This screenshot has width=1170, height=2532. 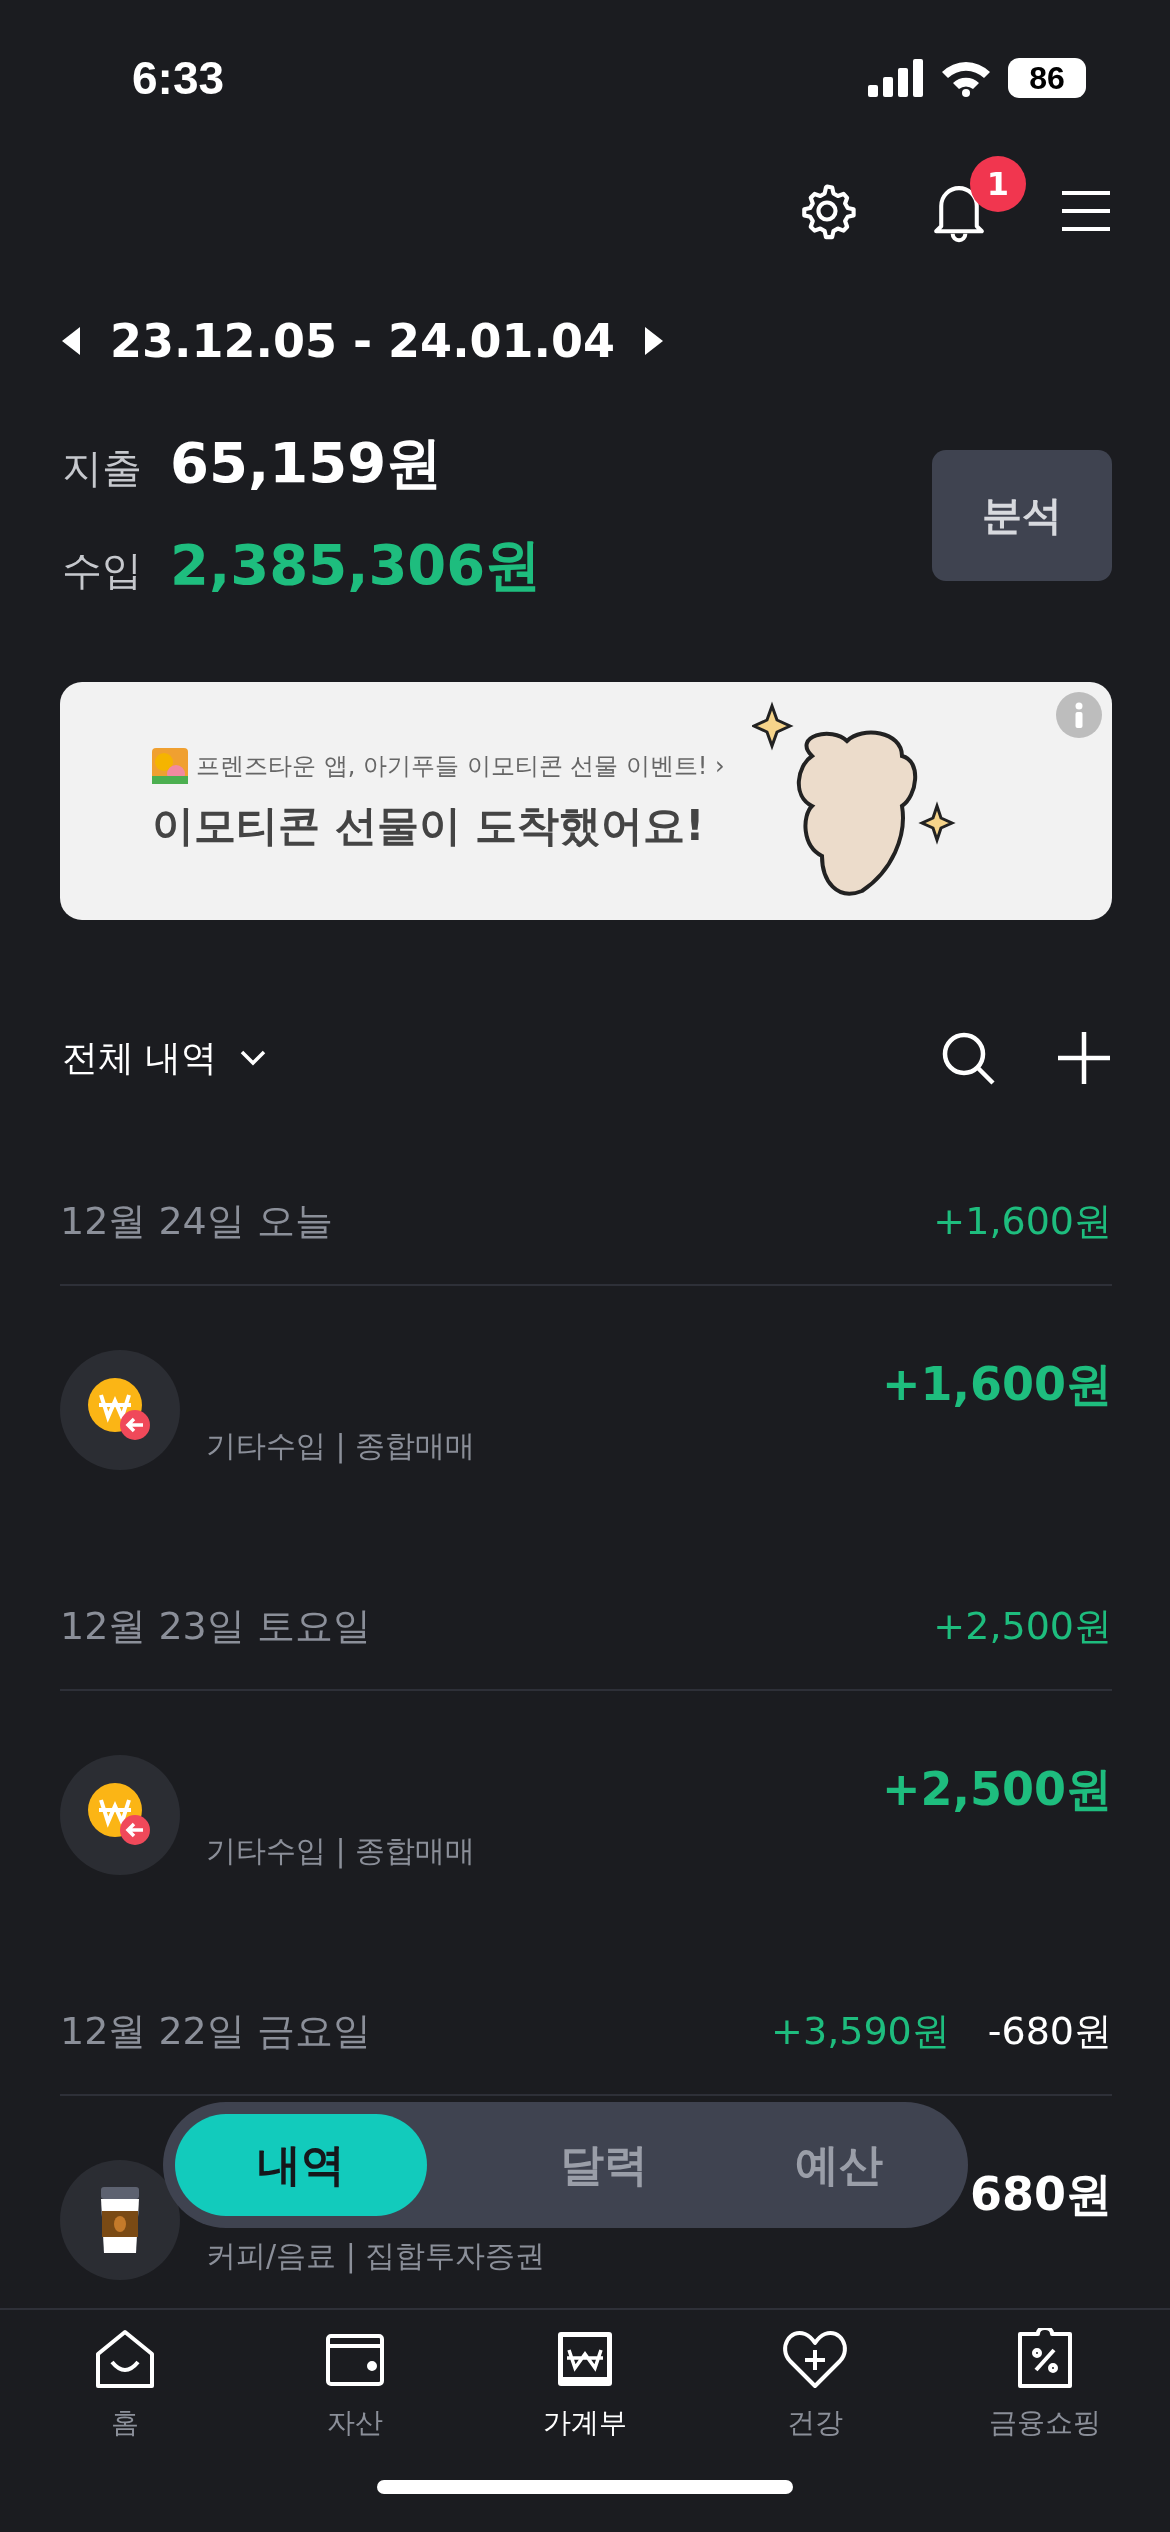 I want to click on nav-tab: 홈, so click(x=125, y=2404).